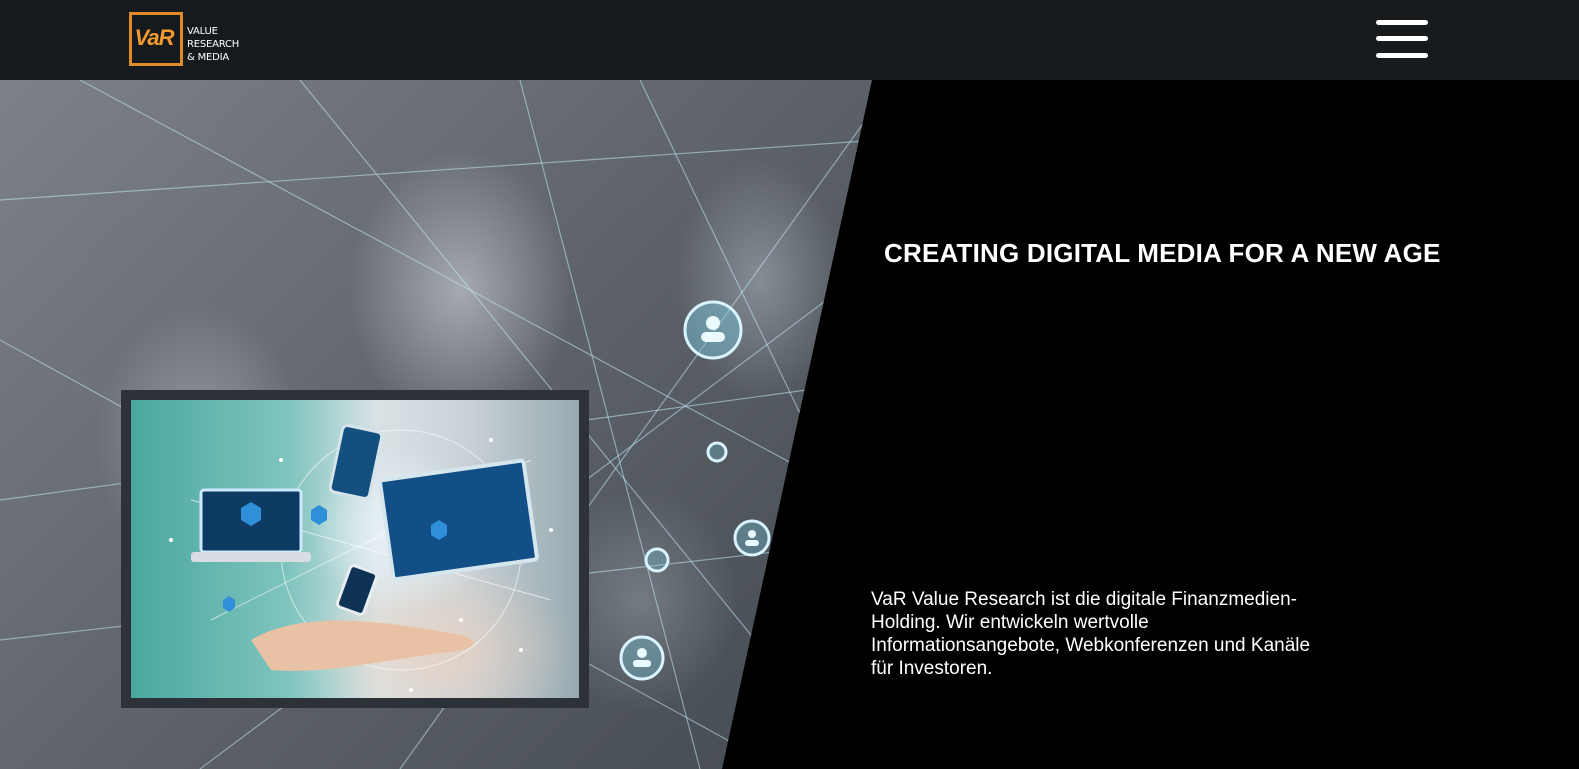 The height and width of the screenshot is (769, 1579). I want to click on logo-monogram: VaR, so click(154, 37).